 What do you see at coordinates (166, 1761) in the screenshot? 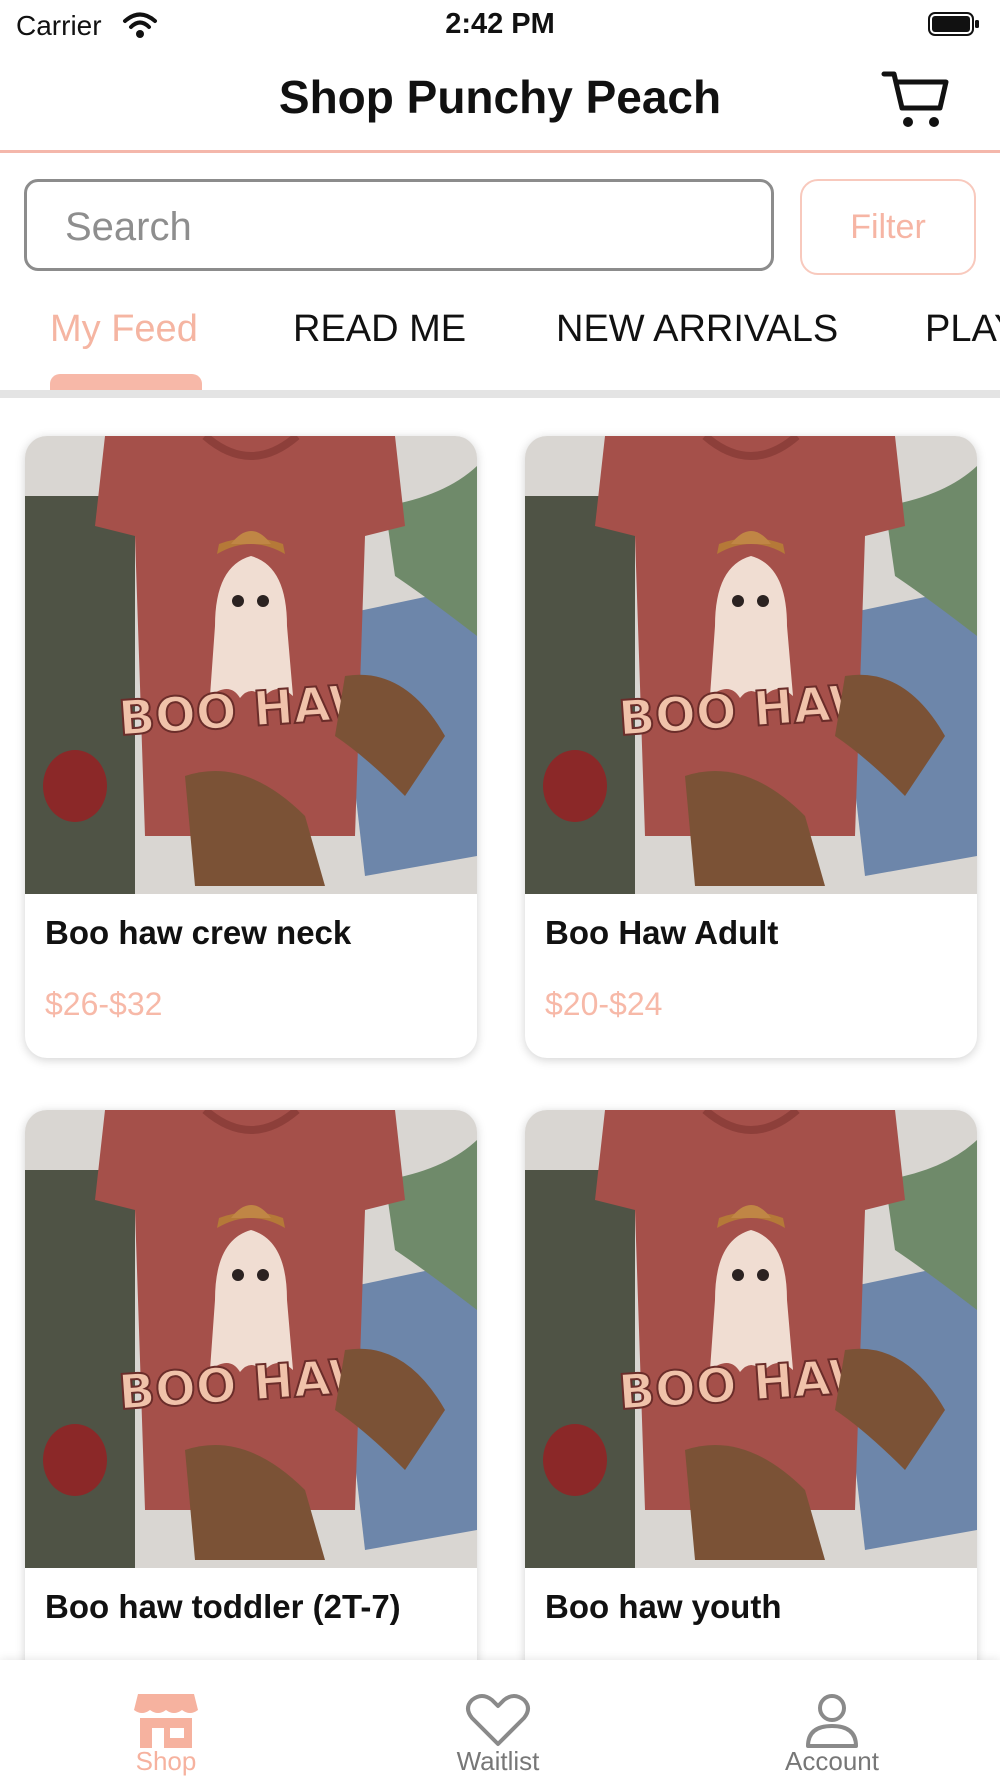
I see `nav-label: Shop` at bounding box center [166, 1761].